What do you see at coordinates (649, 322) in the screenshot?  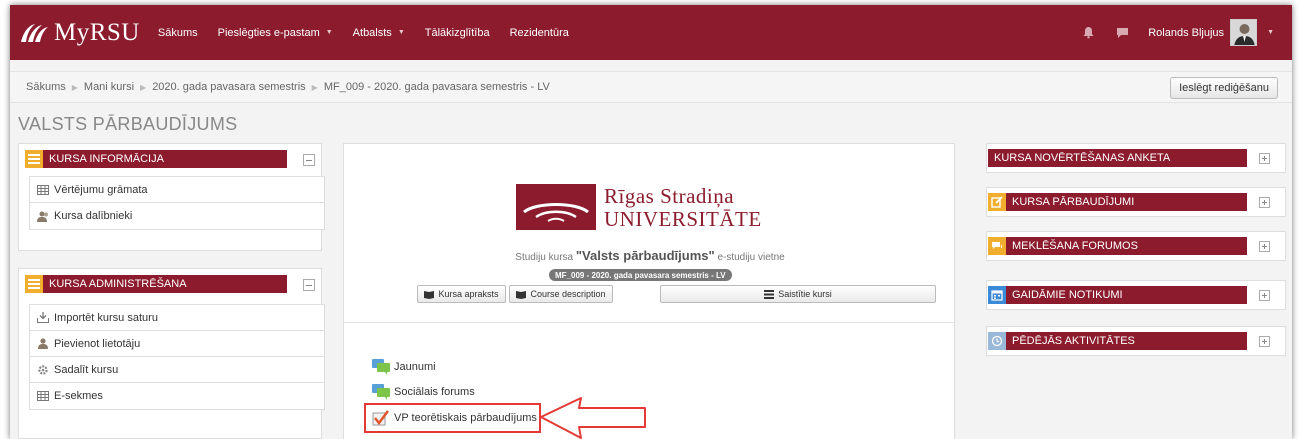 I see `section-divider` at bounding box center [649, 322].